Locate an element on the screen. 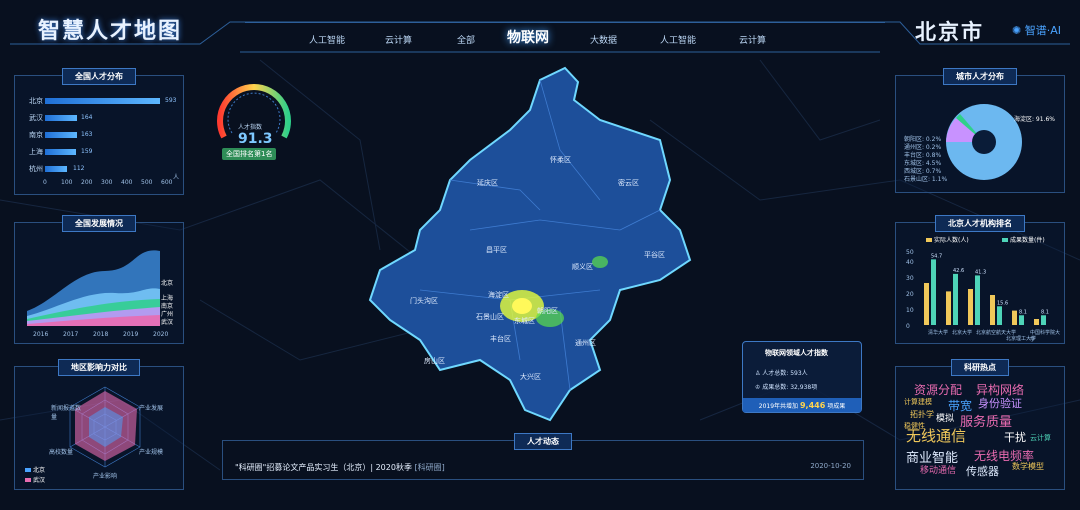 The image size is (1080, 510). axis-tick: 10 is located at coordinates (910, 310).